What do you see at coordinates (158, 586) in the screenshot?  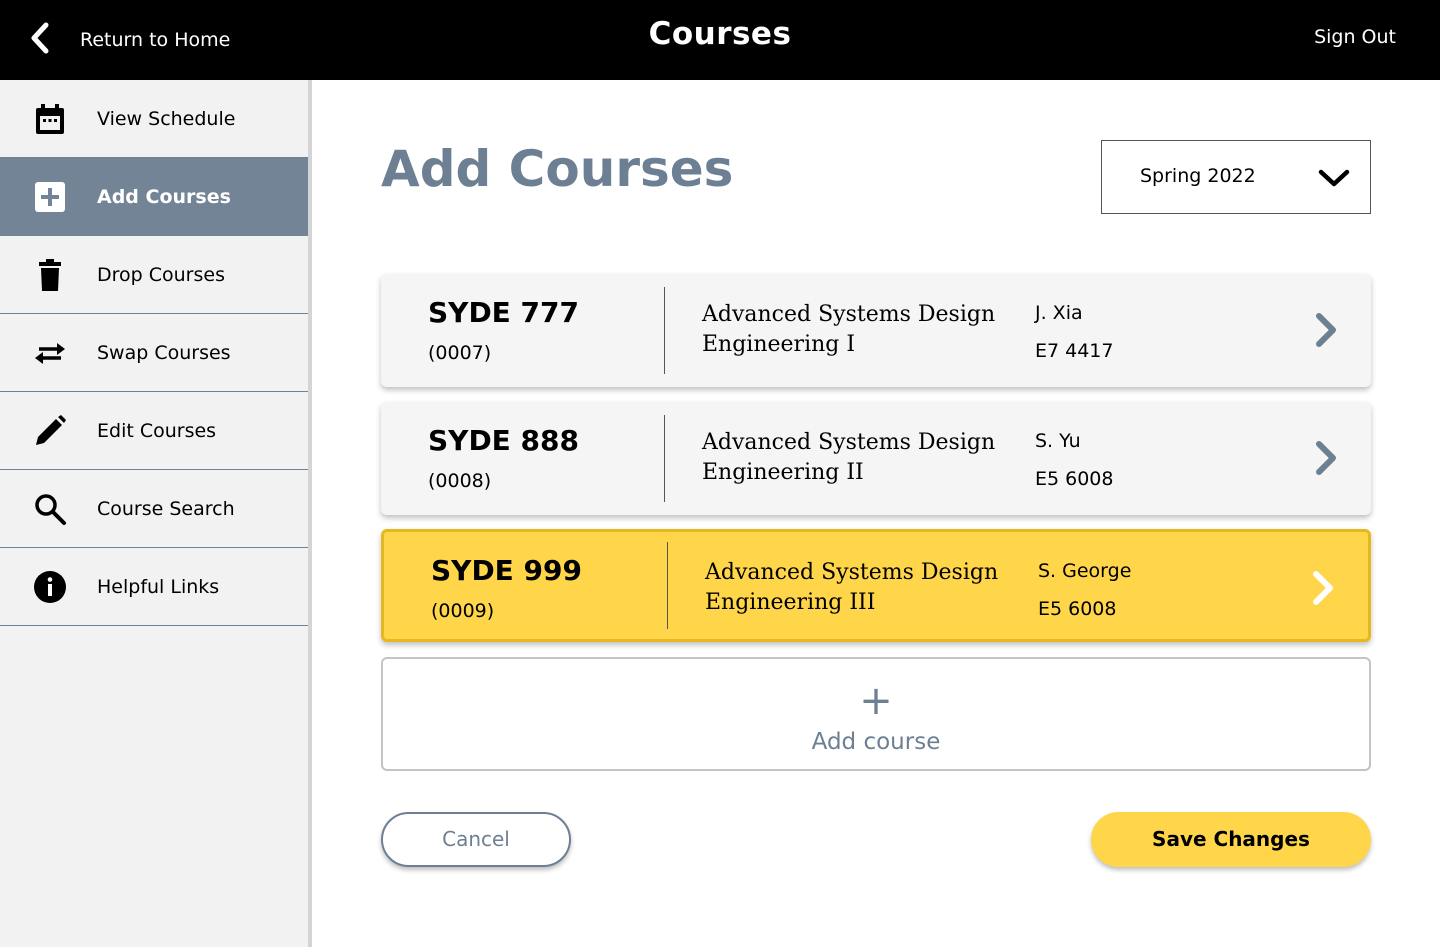 I see `sidebar-item-label: Helpful Links` at bounding box center [158, 586].